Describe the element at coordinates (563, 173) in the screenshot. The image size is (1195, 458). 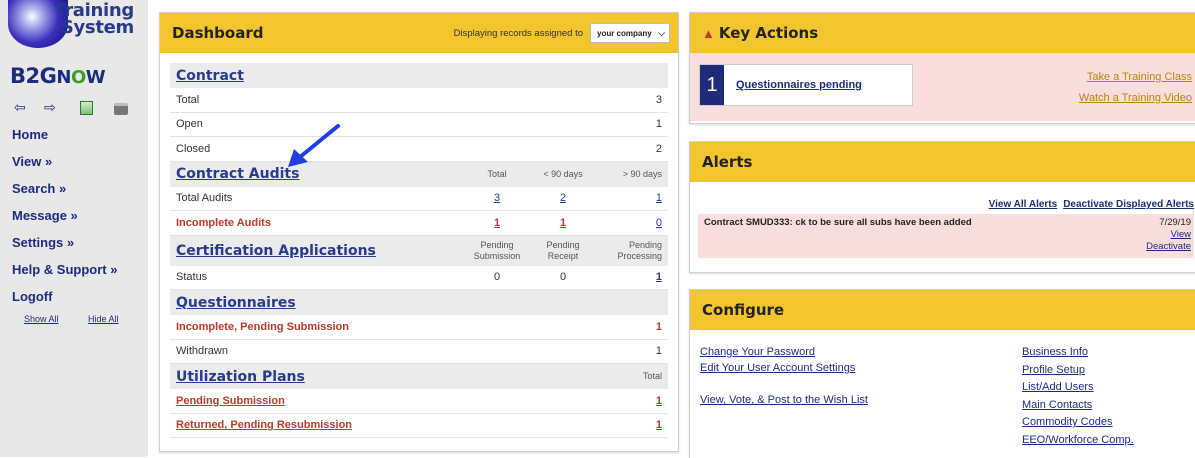
I see `col-header-under-90: < 90 days` at that location.